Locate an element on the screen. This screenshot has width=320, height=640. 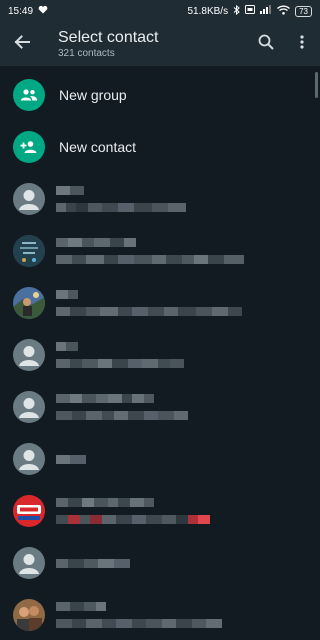
new-group-label: New group is located at coordinates (93, 95).